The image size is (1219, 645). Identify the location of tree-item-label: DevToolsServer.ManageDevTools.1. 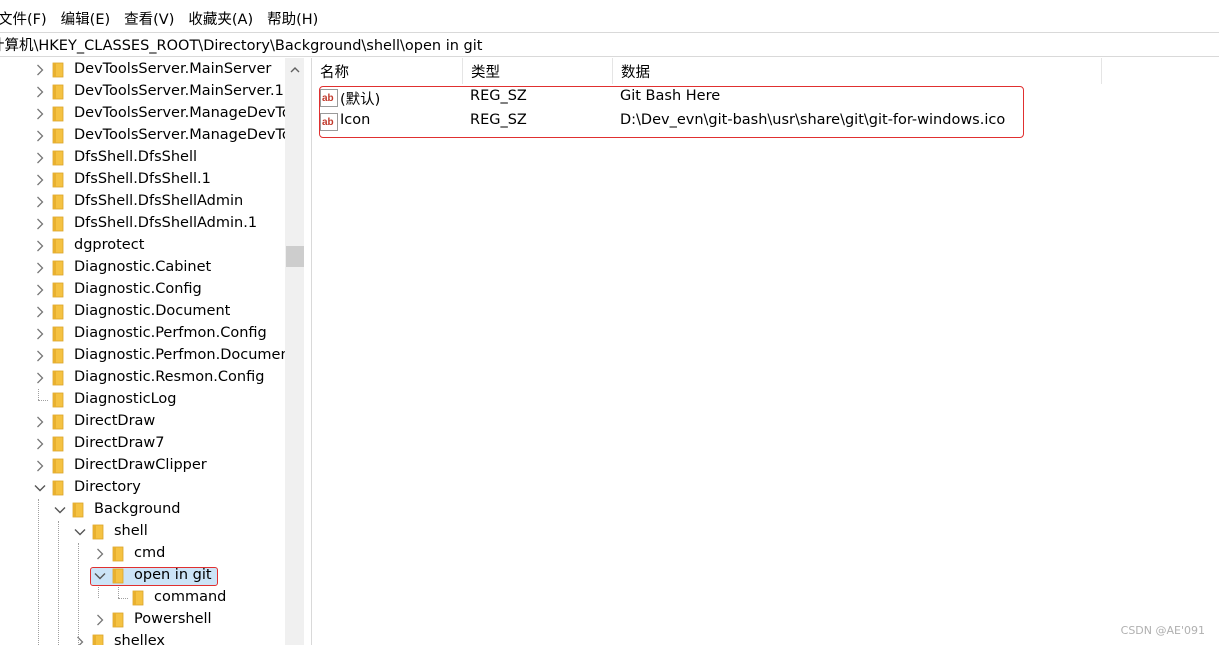
(180, 135).